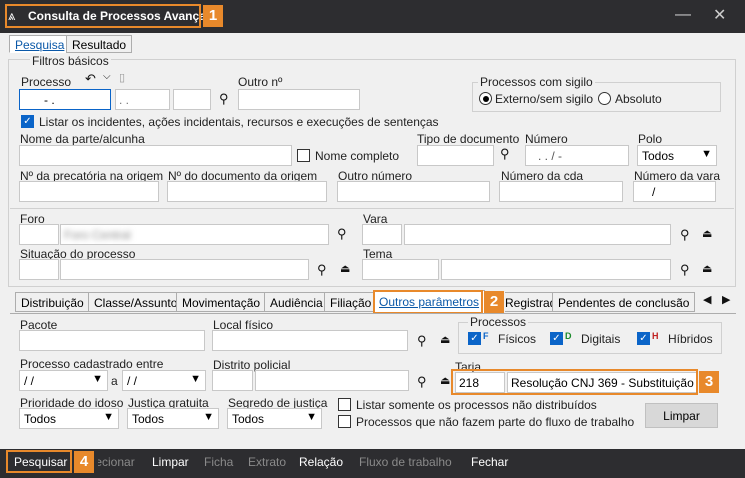 This screenshot has width=745, height=478. I want to click on justica-select: Todos ▼, so click(173, 418).